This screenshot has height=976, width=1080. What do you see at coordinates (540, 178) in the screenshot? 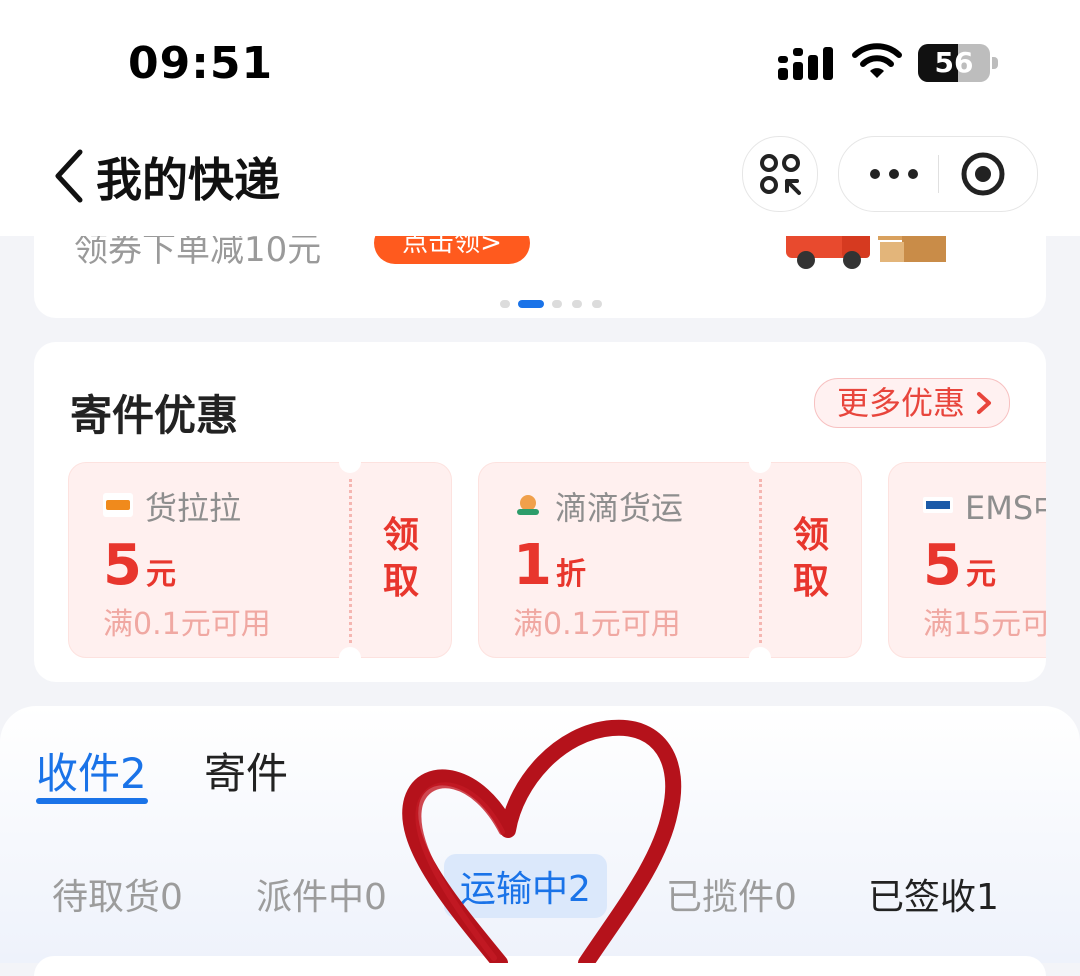
I see `nav-bar: 我的快递` at bounding box center [540, 178].